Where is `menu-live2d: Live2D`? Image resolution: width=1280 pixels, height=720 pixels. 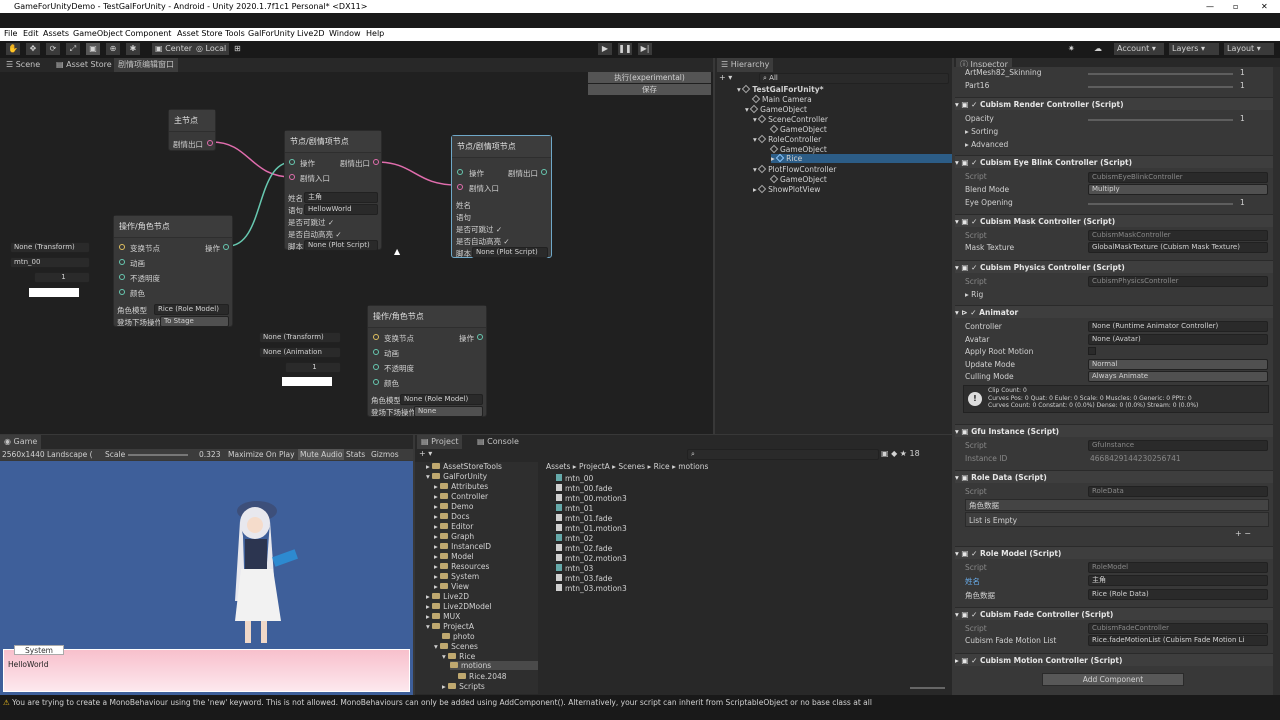
menu-live2d: Live2D is located at coordinates (311, 33).